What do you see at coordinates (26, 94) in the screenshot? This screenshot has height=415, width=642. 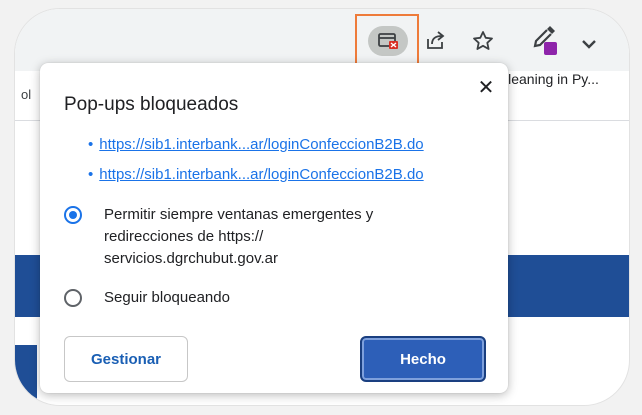 I see `bookmark-fragment: ol` at bounding box center [26, 94].